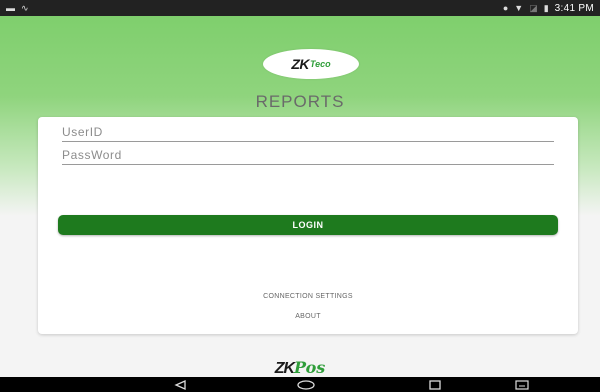  What do you see at coordinates (574, 8) in the screenshot?
I see `status-time: 3:41 PM` at bounding box center [574, 8].